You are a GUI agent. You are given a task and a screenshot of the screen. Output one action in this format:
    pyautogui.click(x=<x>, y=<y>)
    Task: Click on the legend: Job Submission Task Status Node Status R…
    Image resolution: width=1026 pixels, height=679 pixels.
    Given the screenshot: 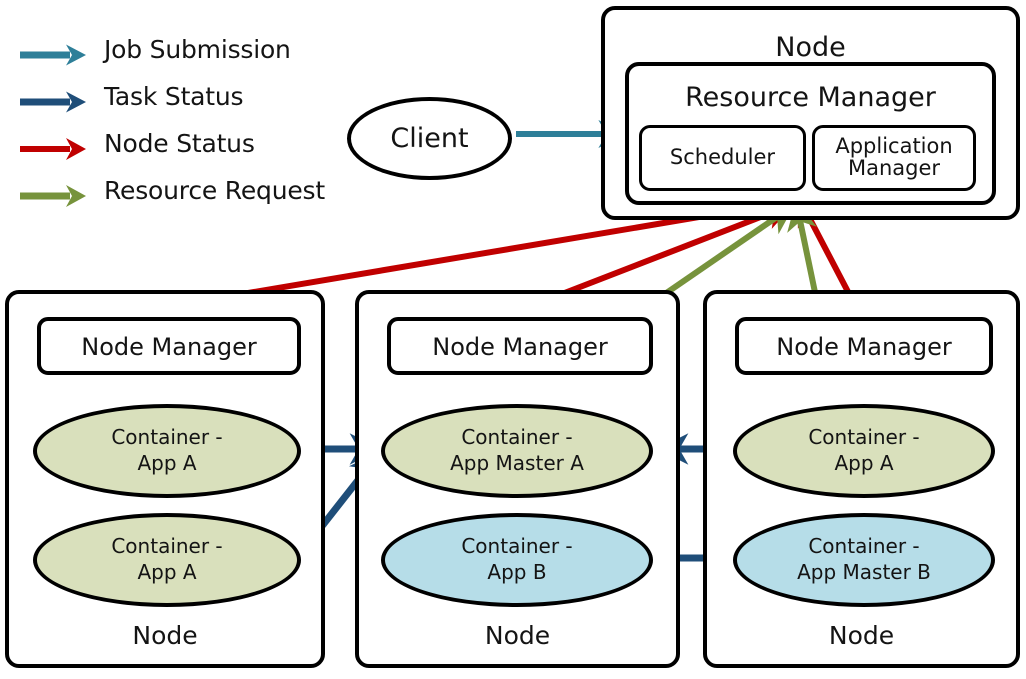 What is the action you would take?
    pyautogui.click(x=183, y=130)
    